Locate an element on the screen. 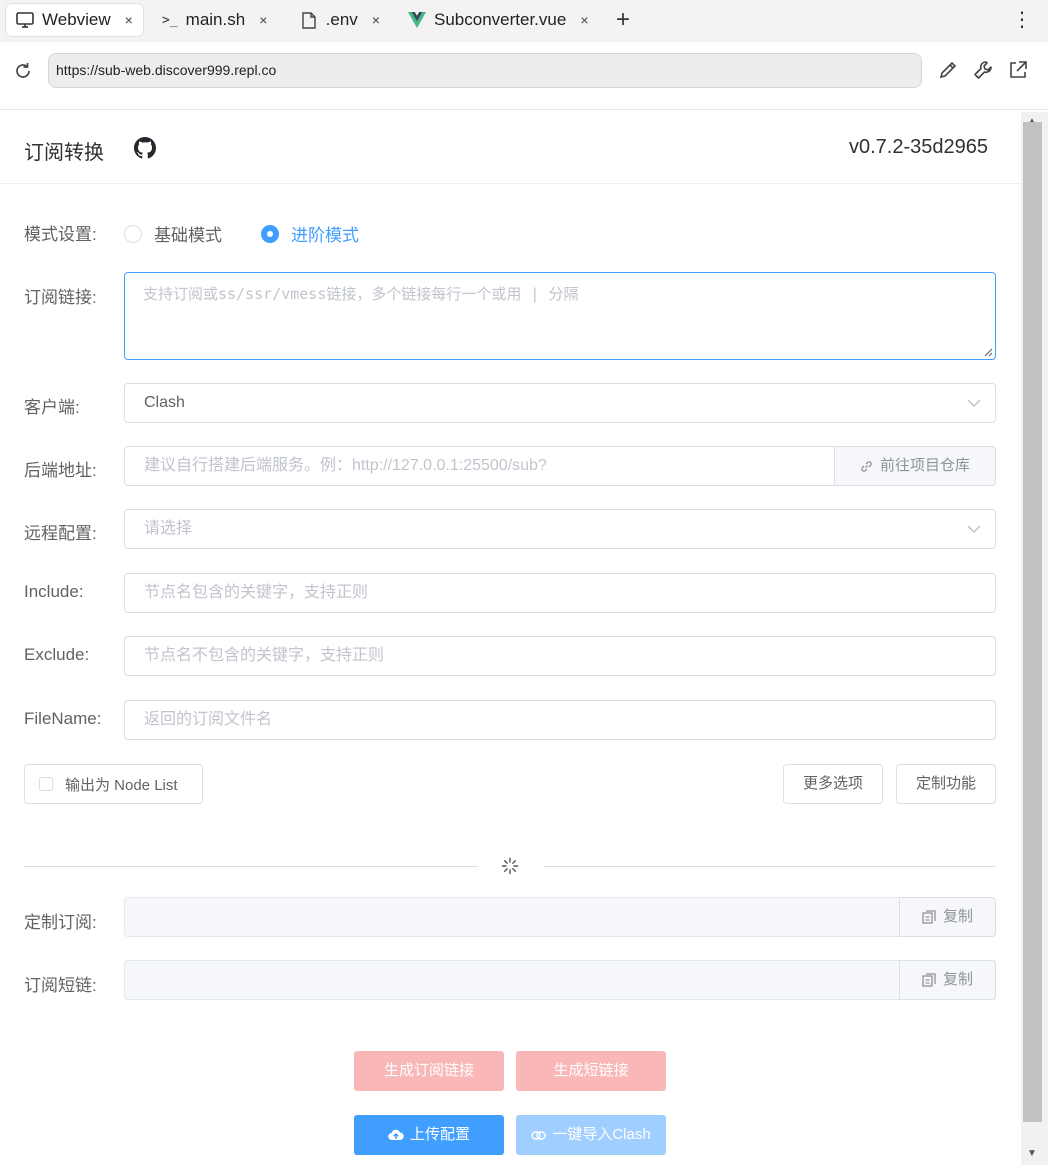 This screenshot has width=1048, height=1165. generate-short-label: 生成短链接 is located at coordinates (591, 1070).